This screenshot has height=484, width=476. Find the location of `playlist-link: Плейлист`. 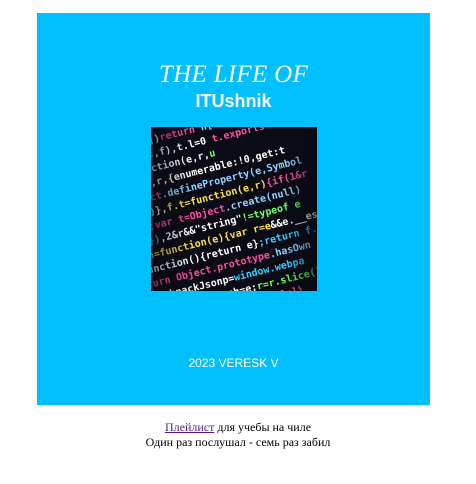

playlist-link: Плейлист is located at coordinates (189, 427).